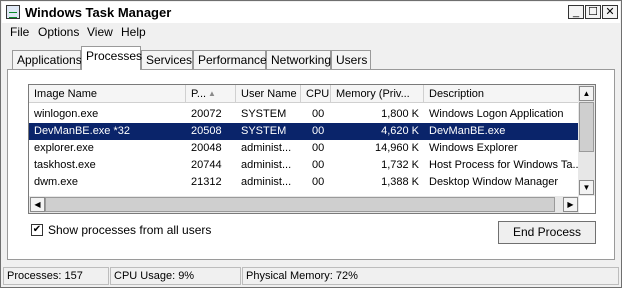 This screenshot has height=290, width=624. What do you see at coordinates (400, 114) in the screenshot?
I see `cell-memory: 1,800 K` at bounding box center [400, 114].